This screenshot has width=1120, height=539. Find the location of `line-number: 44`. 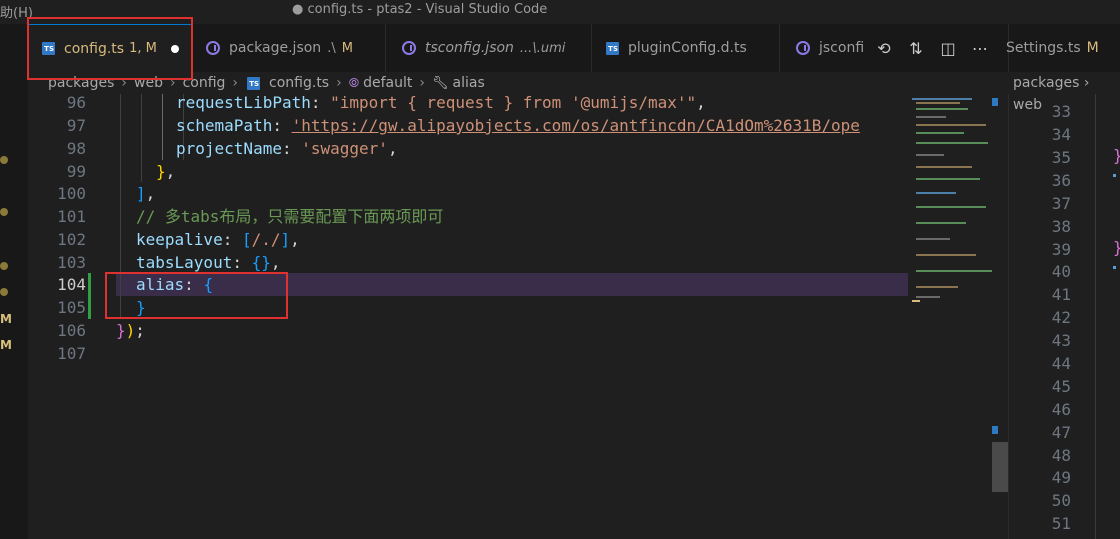

line-number: 44 is located at coordinates (1061, 363).